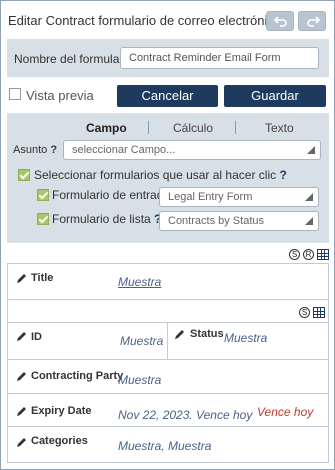 This screenshot has width=335, height=470. Describe the element at coordinates (60, 95) in the screenshot. I see `preview-label: Vista previa` at that location.